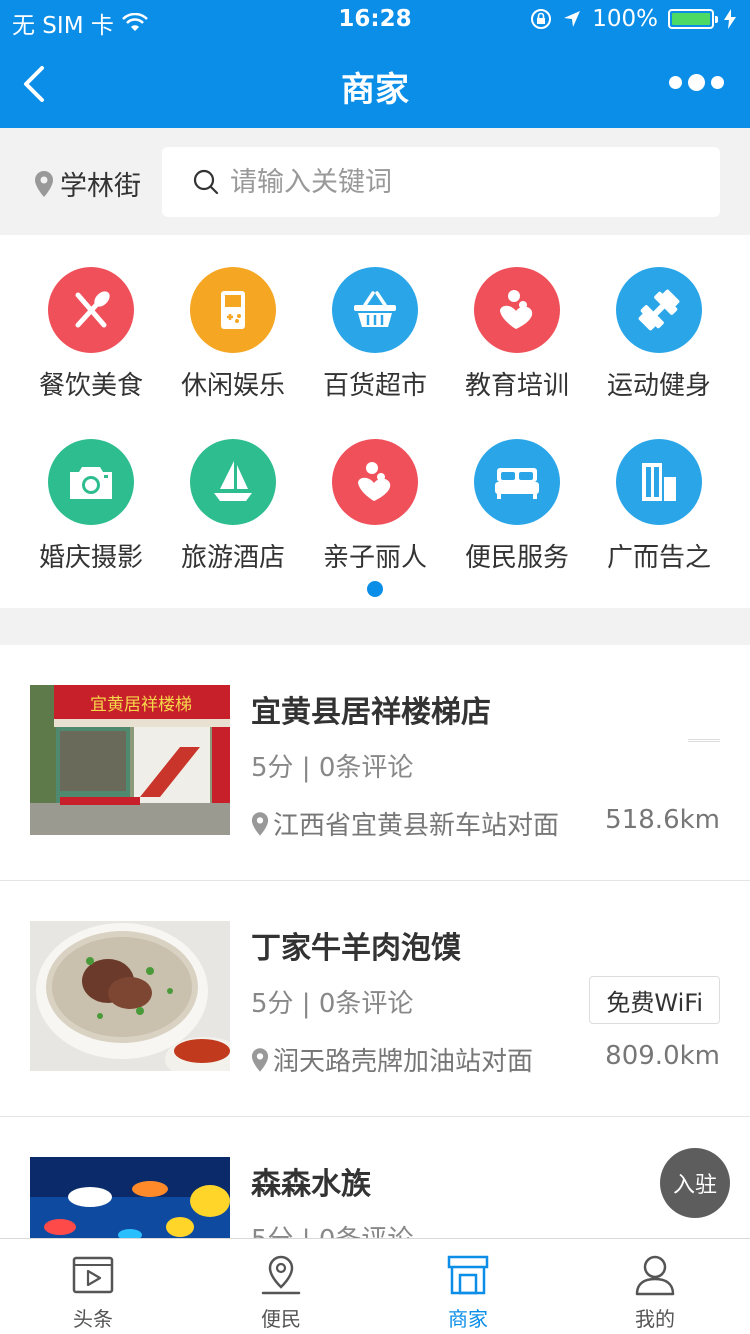 Image resolution: width=750 pixels, height=1334 pixels. Describe the element at coordinates (371, 712) in the screenshot. I see `merchant-name: 宜黄县居祥楼梯店` at that location.